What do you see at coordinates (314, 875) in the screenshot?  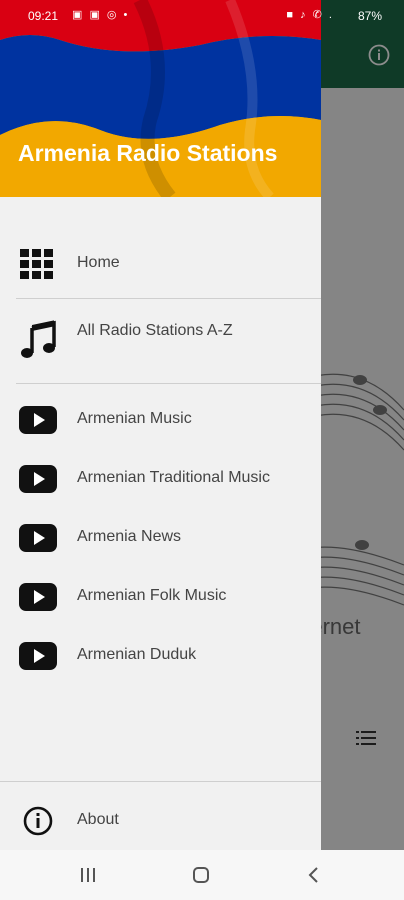 I see `back-icon` at bounding box center [314, 875].